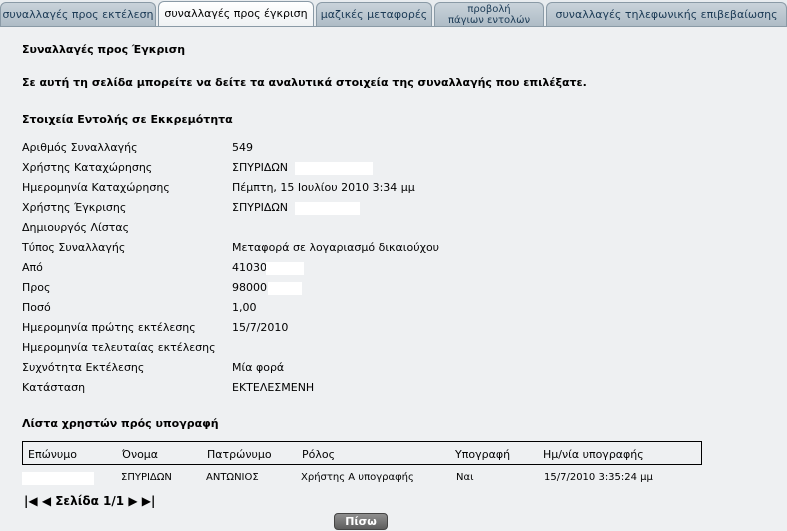 This screenshot has height=531, width=787. Describe the element at coordinates (146, 477) in the screenshot. I see `cell-name: ΣΠΥΡΙΔΩΝ` at that location.